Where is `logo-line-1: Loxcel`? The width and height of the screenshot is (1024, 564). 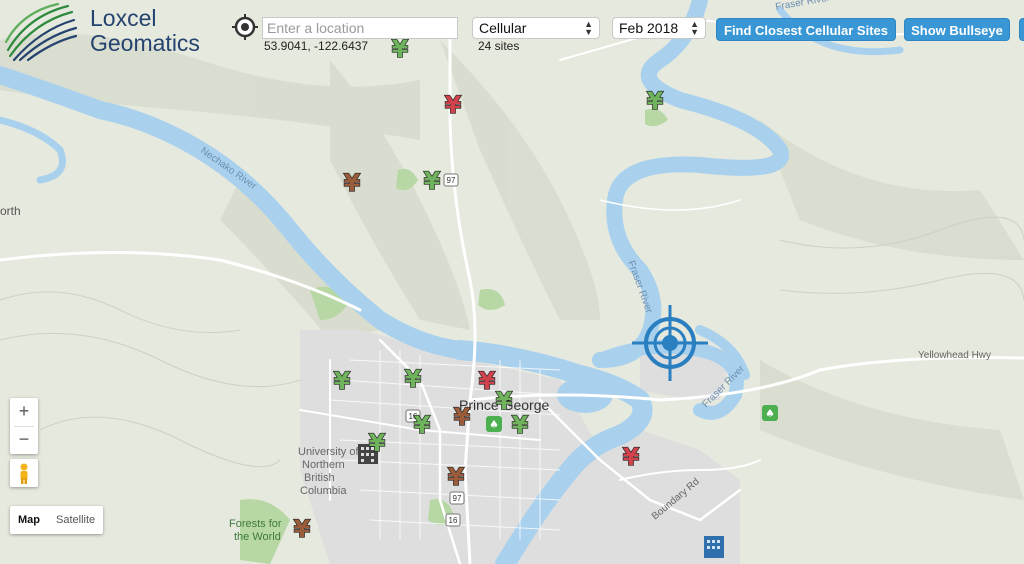
logo-line-1: Loxcel is located at coordinates (123, 18).